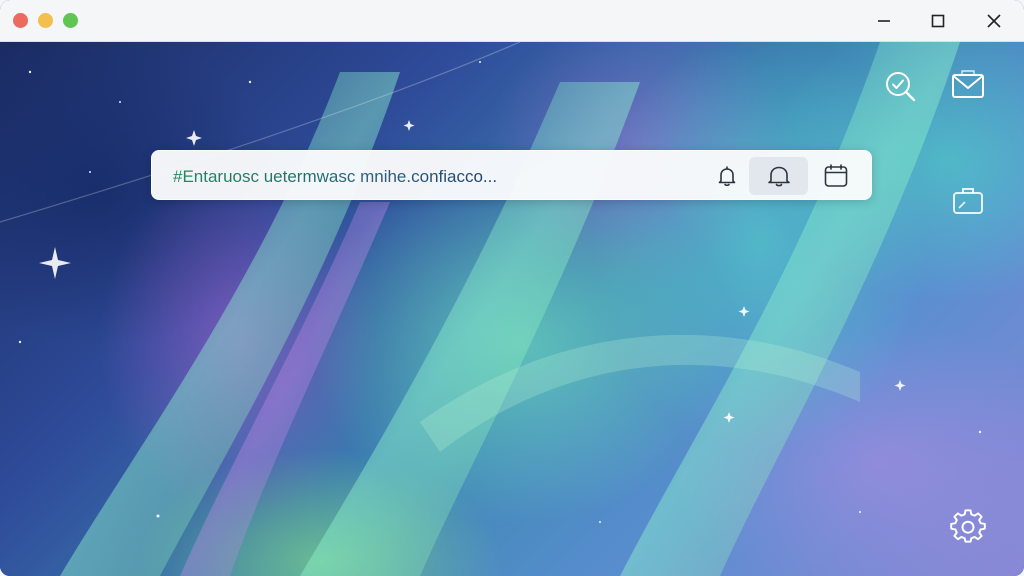  I want to click on briefcase-button, so click(968, 201).